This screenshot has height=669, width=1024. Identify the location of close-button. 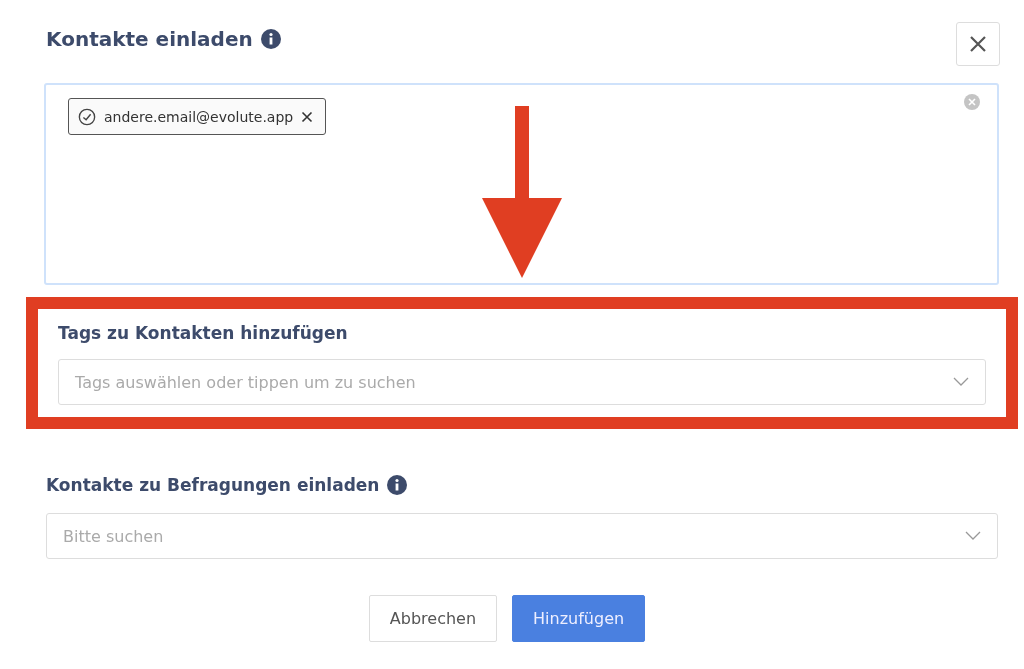
(978, 44).